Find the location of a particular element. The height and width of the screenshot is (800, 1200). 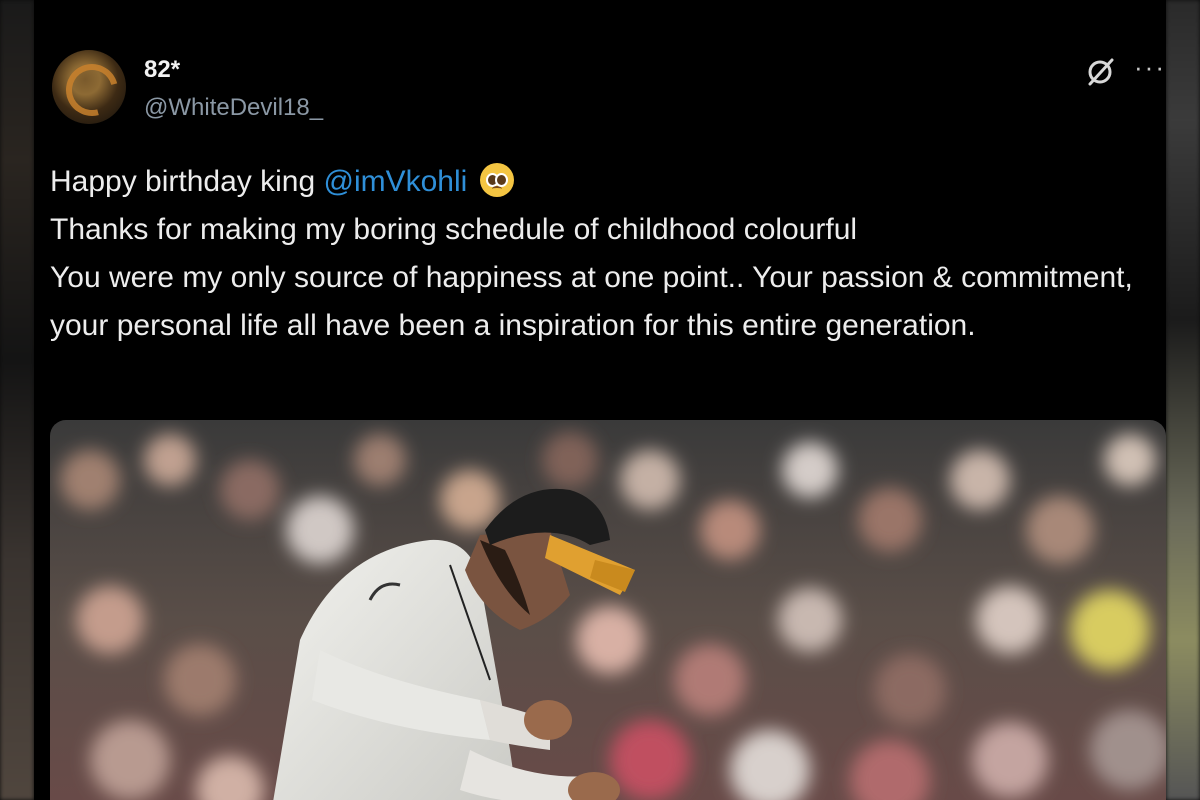

tweet-line-1: Happy birthday king @imVkohli is located at coordinates (600, 182).